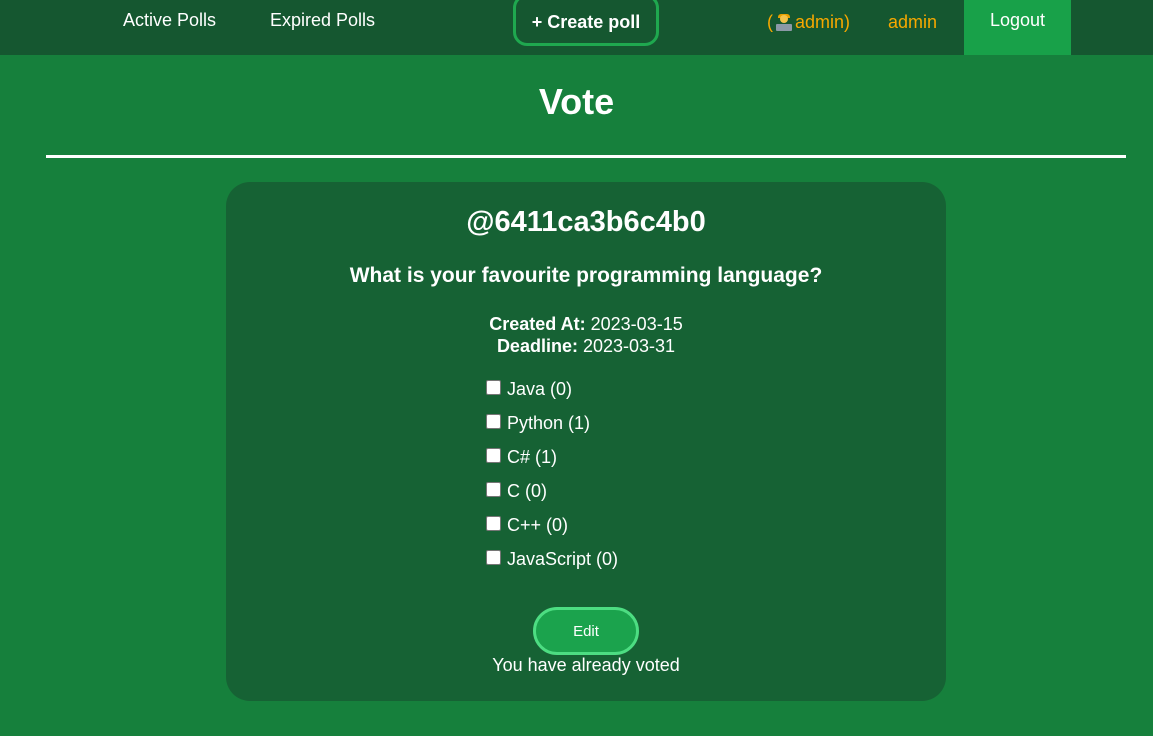  What do you see at coordinates (636, 393) in the screenshot?
I see `option-java: Java (0)` at bounding box center [636, 393].